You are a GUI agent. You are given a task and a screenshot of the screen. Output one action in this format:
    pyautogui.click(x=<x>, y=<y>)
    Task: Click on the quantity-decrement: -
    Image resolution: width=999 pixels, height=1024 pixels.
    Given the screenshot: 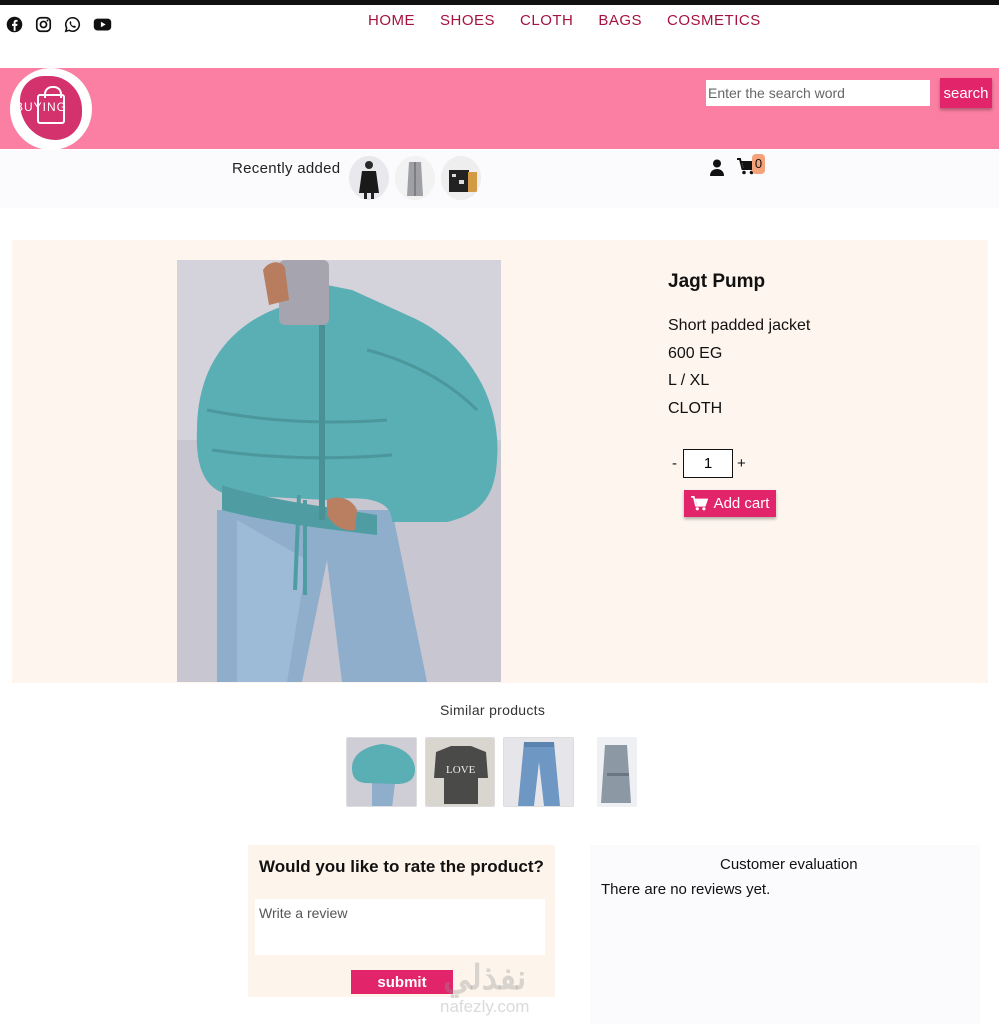 What is the action you would take?
    pyautogui.click(x=674, y=463)
    